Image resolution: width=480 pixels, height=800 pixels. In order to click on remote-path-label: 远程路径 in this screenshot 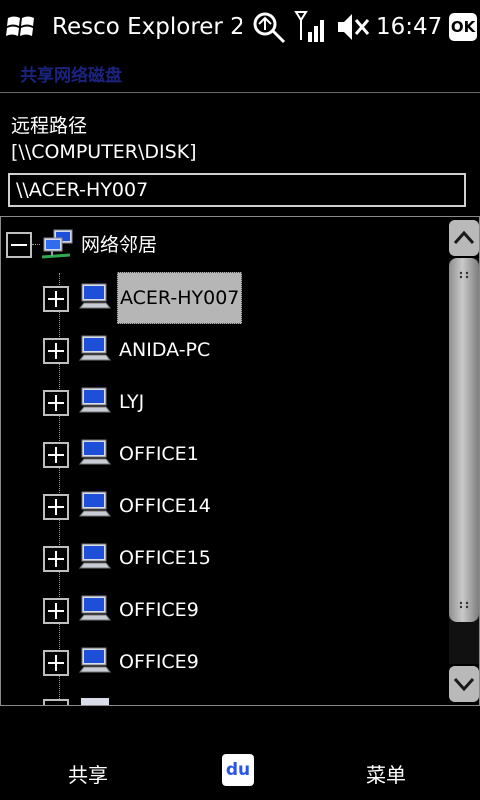, I will do `click(49, 126)`.